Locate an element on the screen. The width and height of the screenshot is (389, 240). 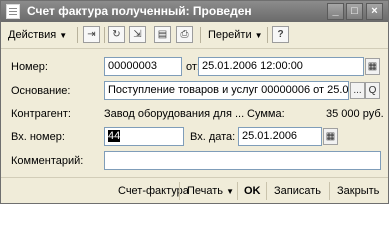
structure-icon: ▤ is located at coordinates (162, 34).